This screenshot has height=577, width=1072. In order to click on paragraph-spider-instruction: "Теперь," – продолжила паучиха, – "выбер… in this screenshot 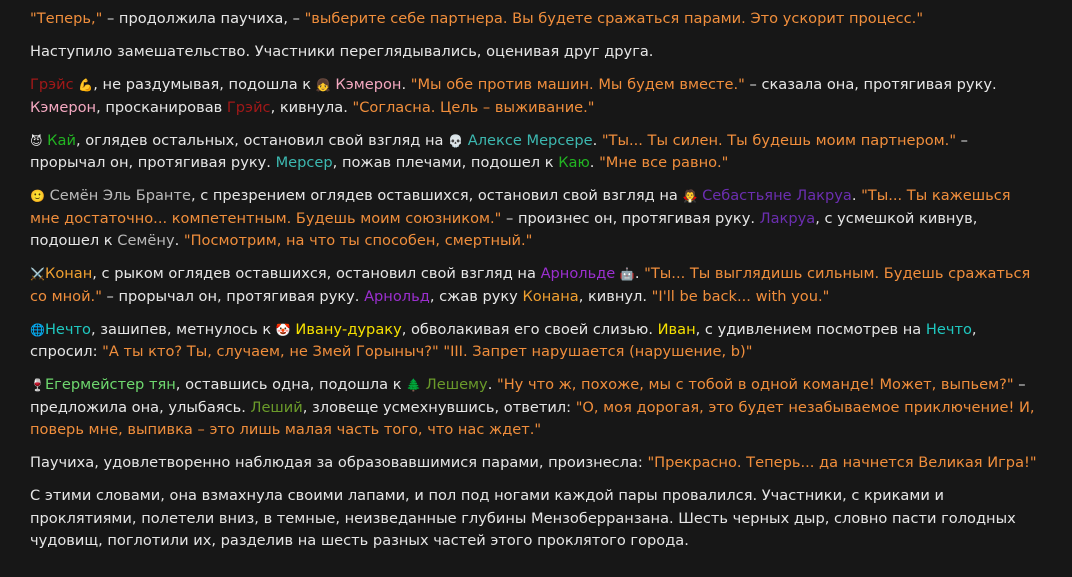, I will do `click(537, 19)`.